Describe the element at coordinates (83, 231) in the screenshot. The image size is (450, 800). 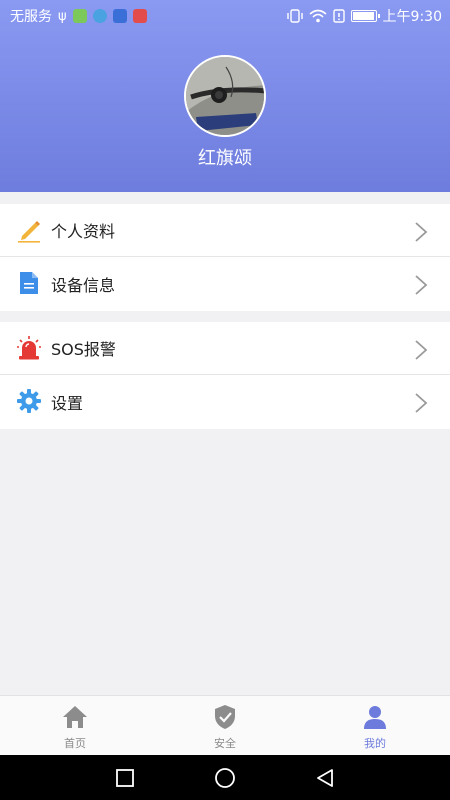
I see `menu-item-label: 个人资料` at that location.